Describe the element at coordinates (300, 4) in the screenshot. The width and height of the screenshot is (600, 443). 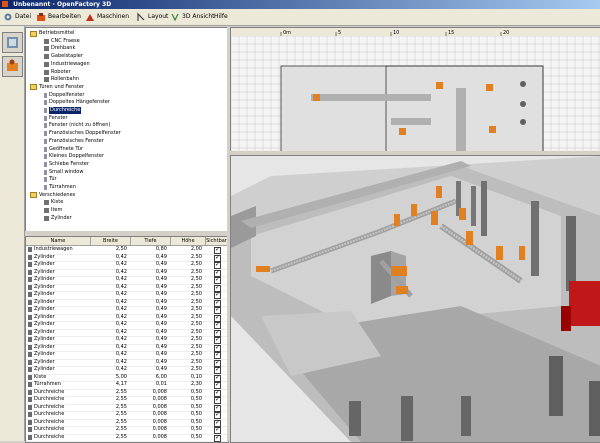
I see `title-bar: Unbenannt - OpenFactory 3D` at that location.